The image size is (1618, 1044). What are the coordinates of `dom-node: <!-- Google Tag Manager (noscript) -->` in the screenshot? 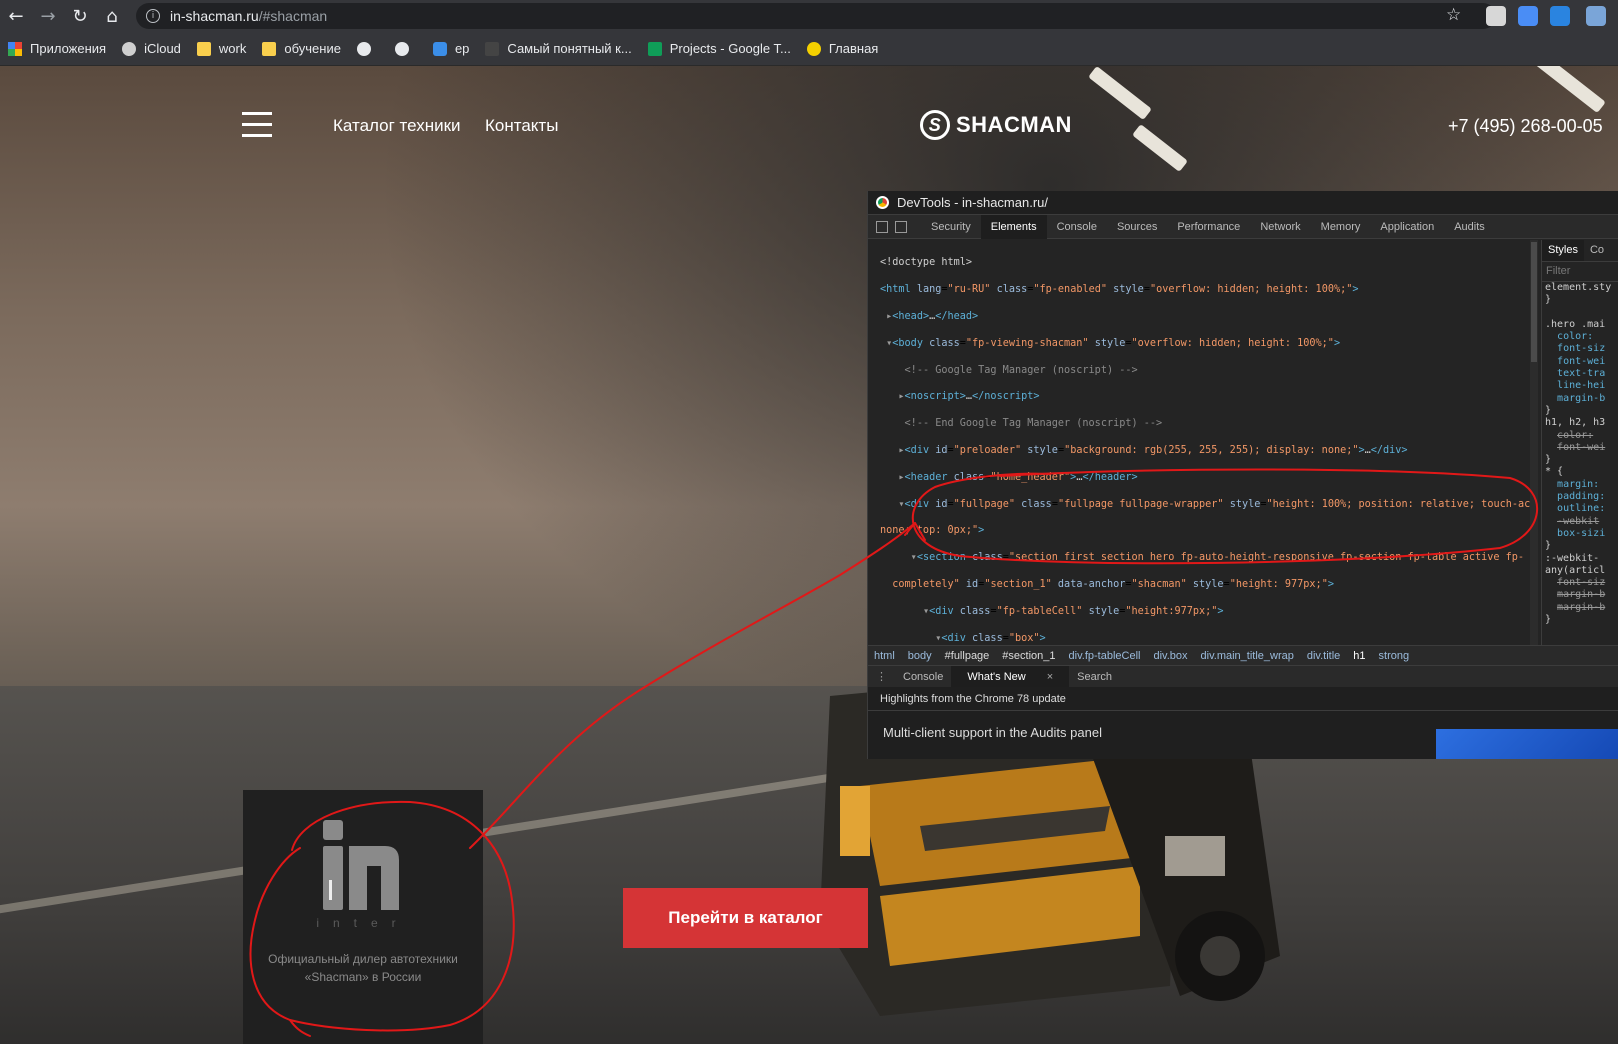 It's located at (1209, 370).